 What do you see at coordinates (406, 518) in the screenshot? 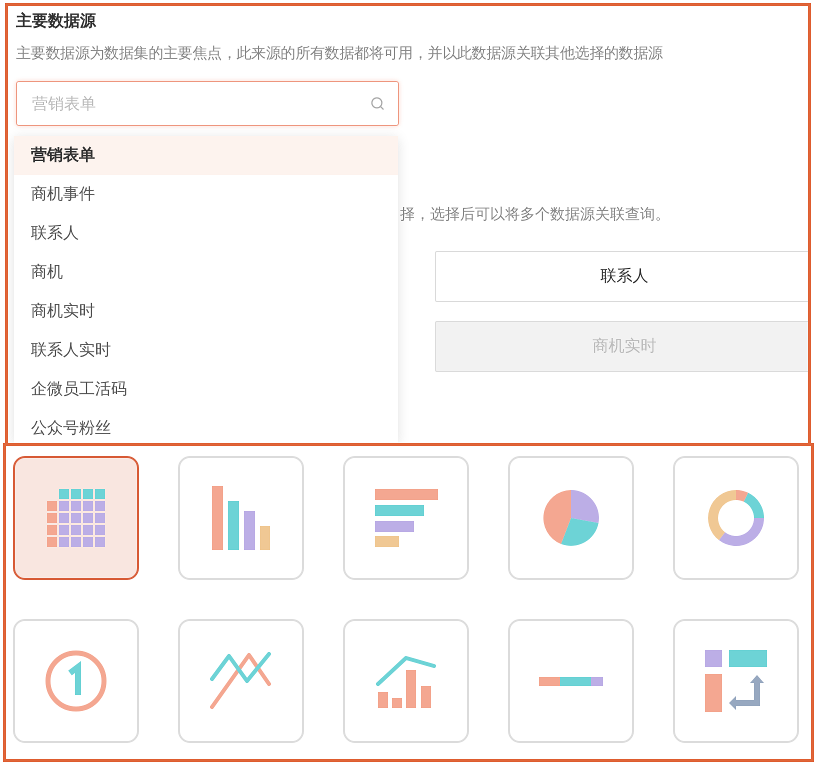
I see `bar-chart-icon` at bounding box center [406, 518].